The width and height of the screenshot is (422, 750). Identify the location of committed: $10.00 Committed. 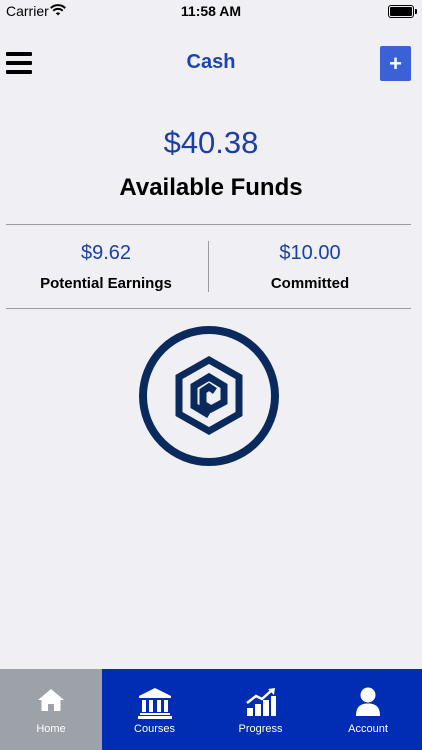
(310, 272).